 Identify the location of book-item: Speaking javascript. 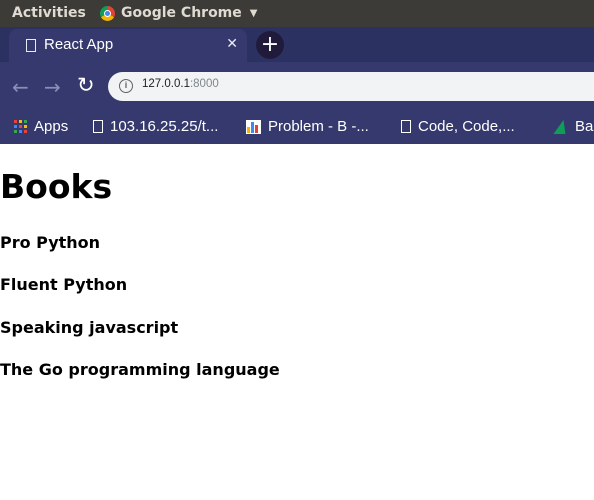
(89, 327).